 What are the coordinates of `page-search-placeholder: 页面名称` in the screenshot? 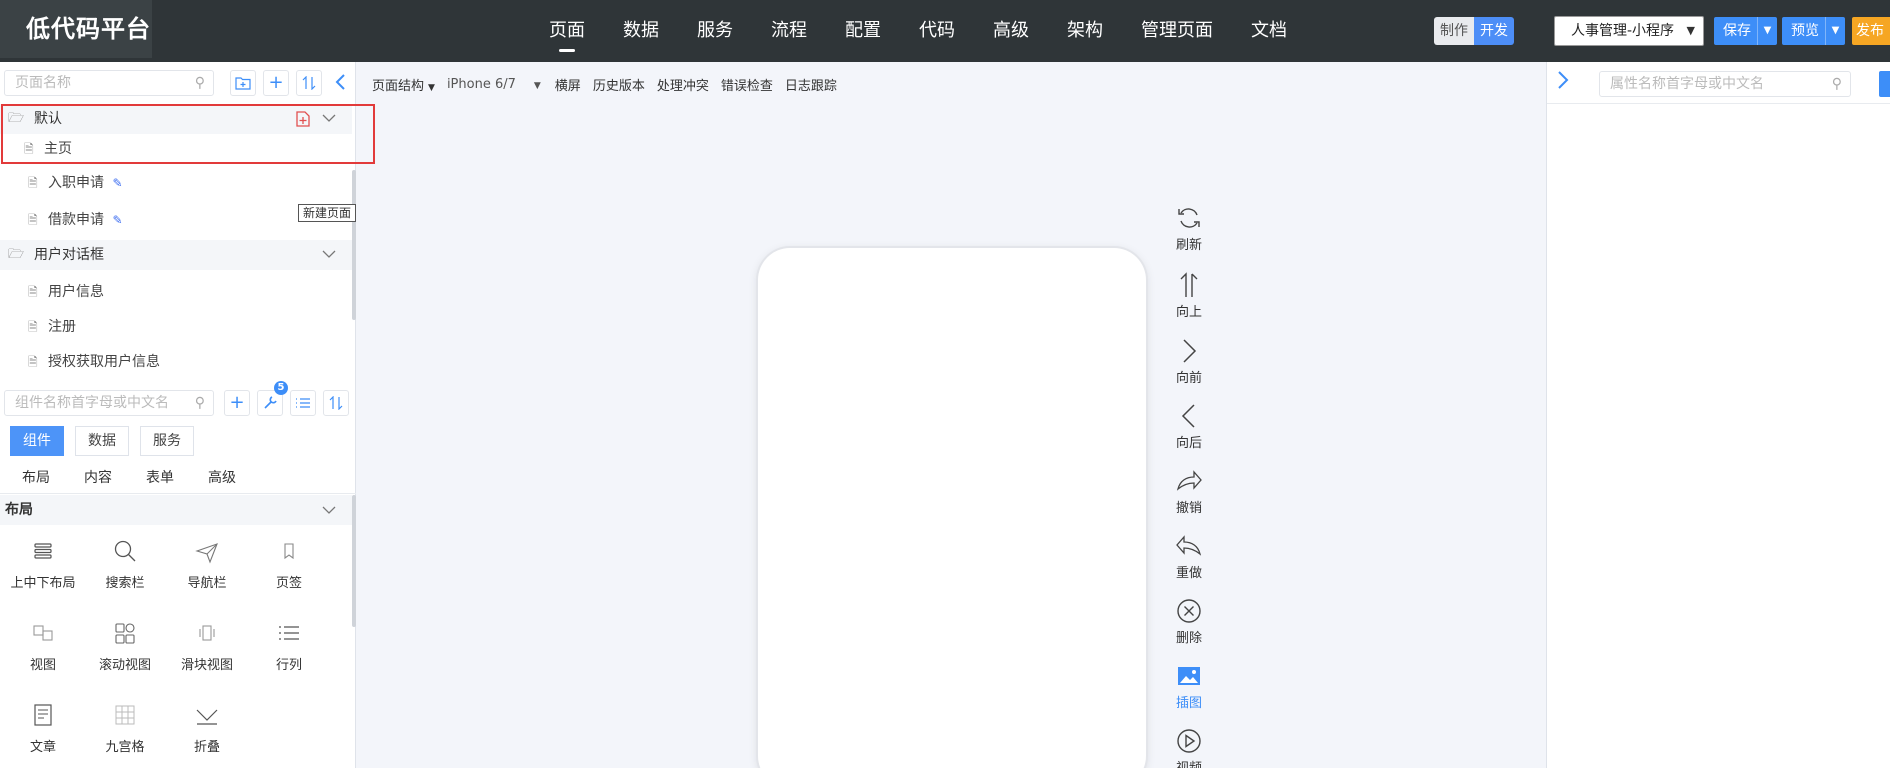 It's located at (43, 83).